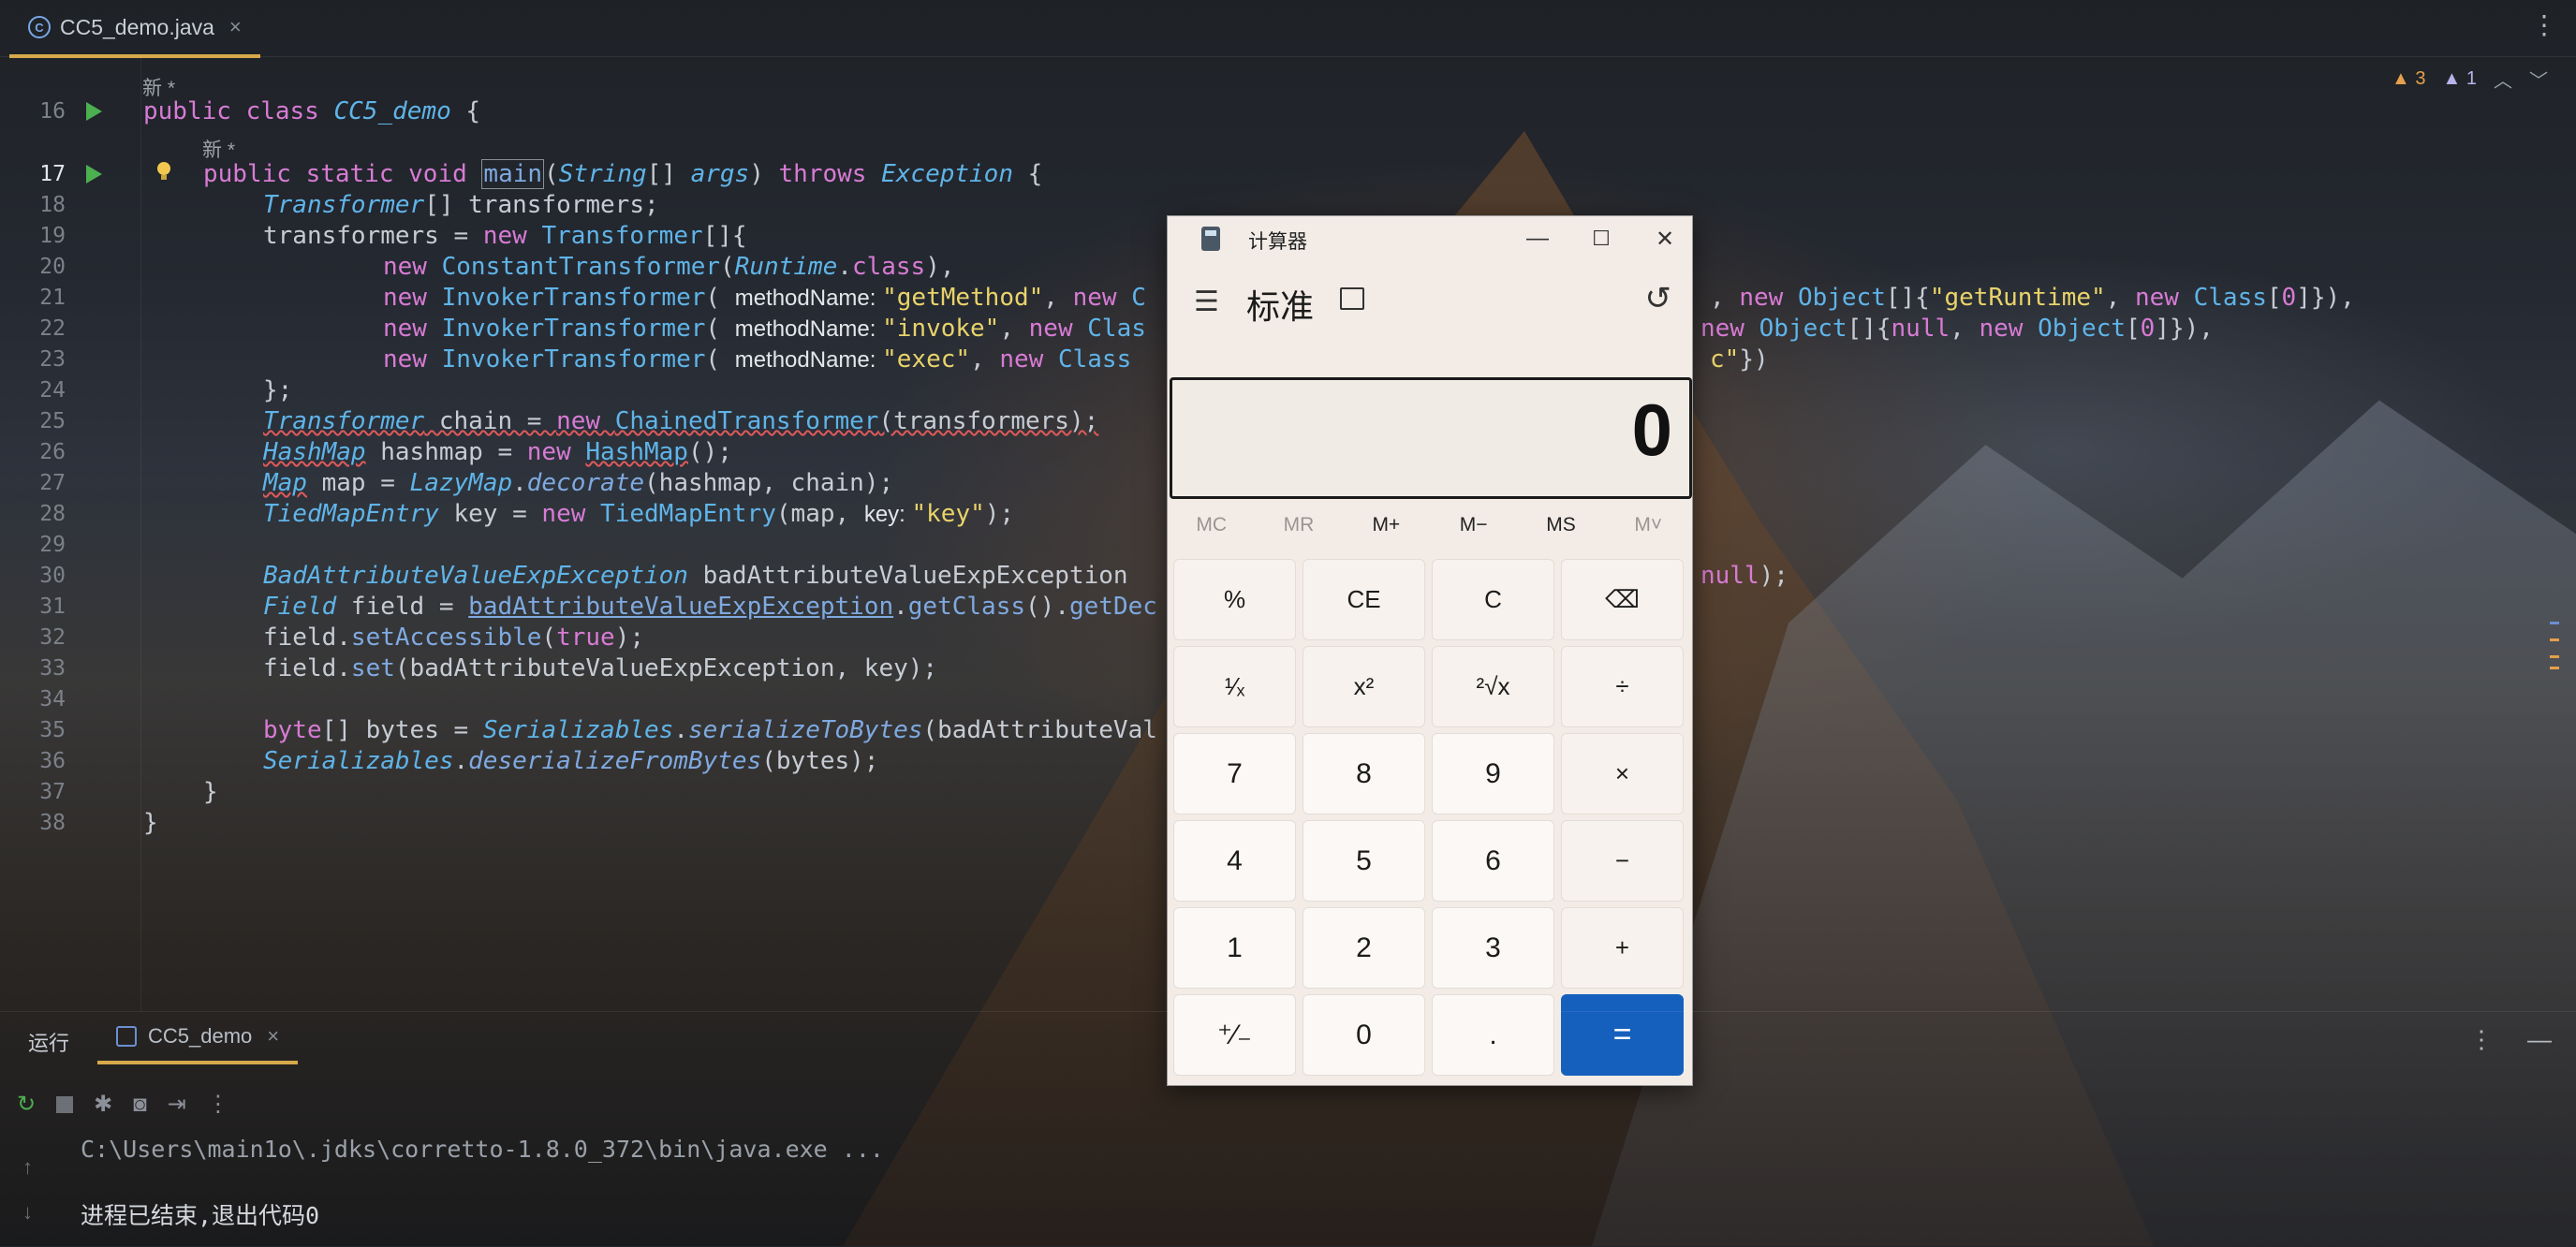 The width and height of the screenshot is (2576, 1247). What do you see at coordinates (2148, 329) in the screenshot?
I see `code-token: 0` at bounding box center [2148, 329].